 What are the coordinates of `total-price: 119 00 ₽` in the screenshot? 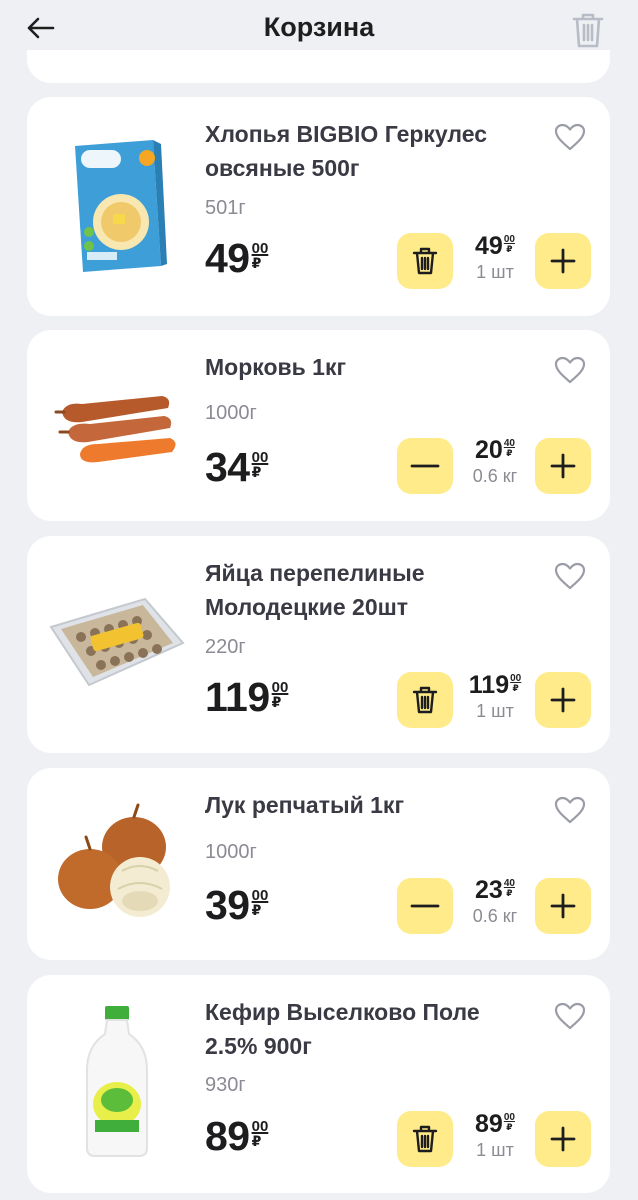 It's located at (246, 697).